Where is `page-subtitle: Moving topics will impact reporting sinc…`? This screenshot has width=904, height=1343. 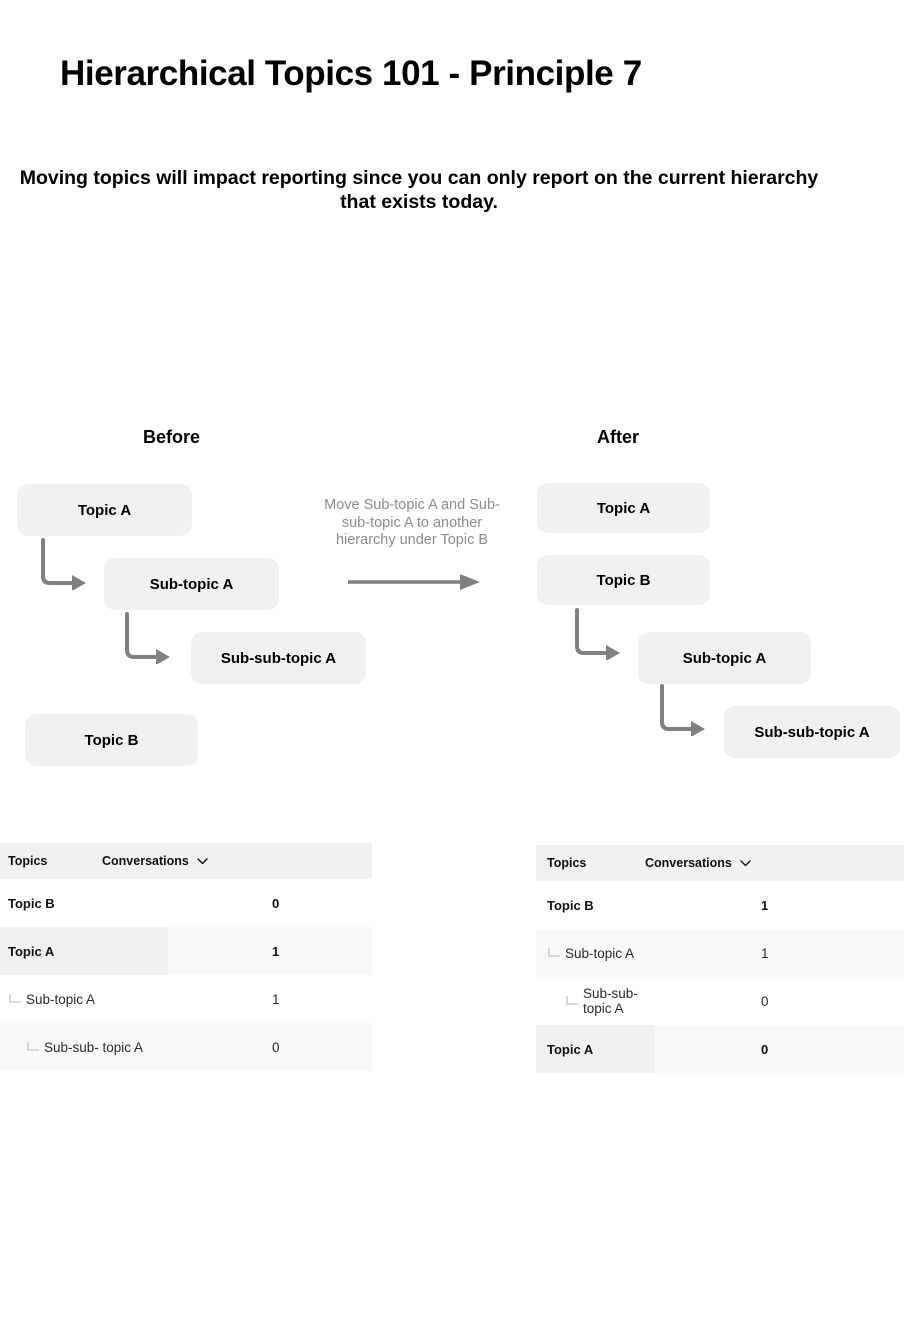
page-subtitle: Moving topics will impact reporting sinc… is located at coordinates (419, 190).